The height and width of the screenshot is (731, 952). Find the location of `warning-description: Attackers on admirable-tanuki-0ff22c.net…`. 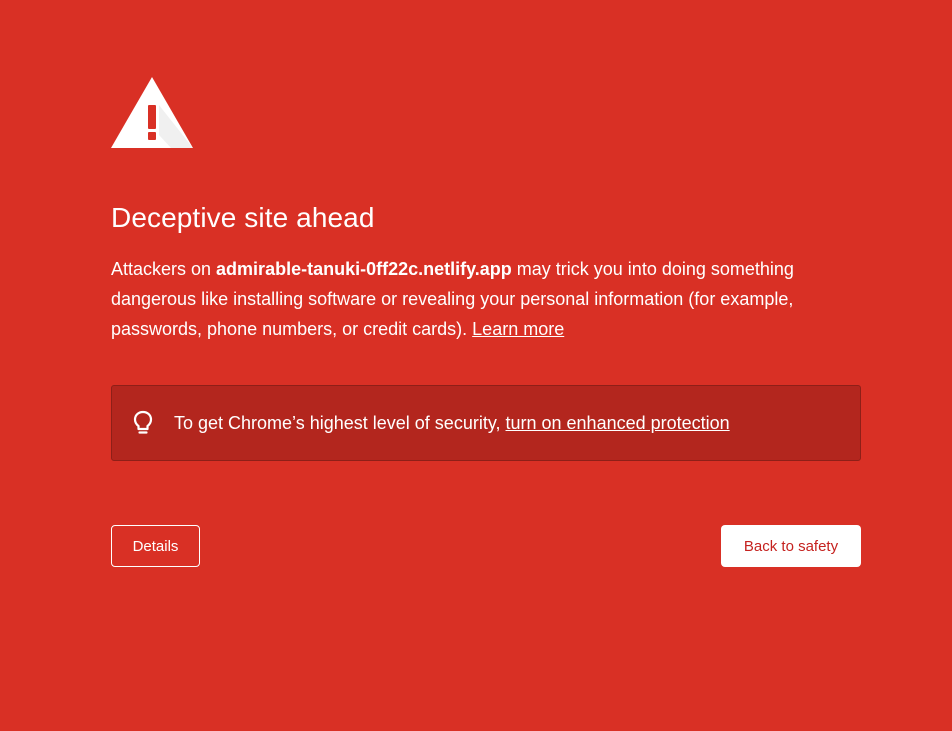

warning-description: Attackers on admirable-tanuki-0ff22c.net… is located at coordinates (481, 299).